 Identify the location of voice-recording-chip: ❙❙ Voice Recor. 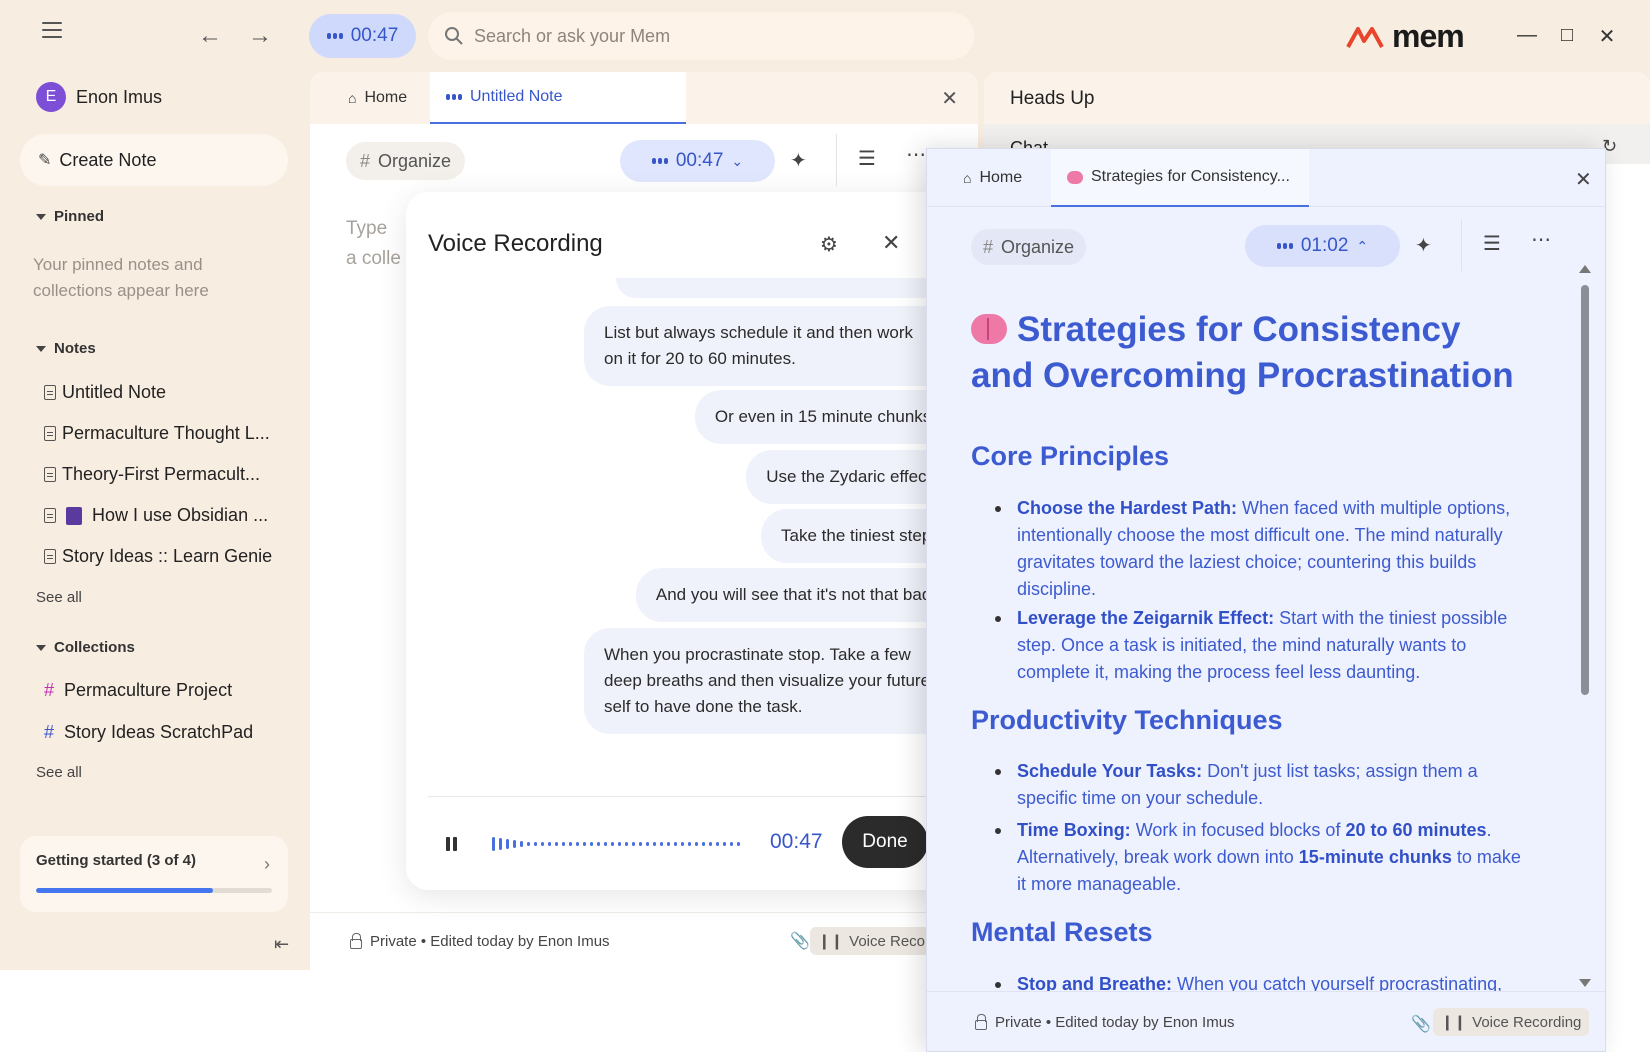
(874, 941).